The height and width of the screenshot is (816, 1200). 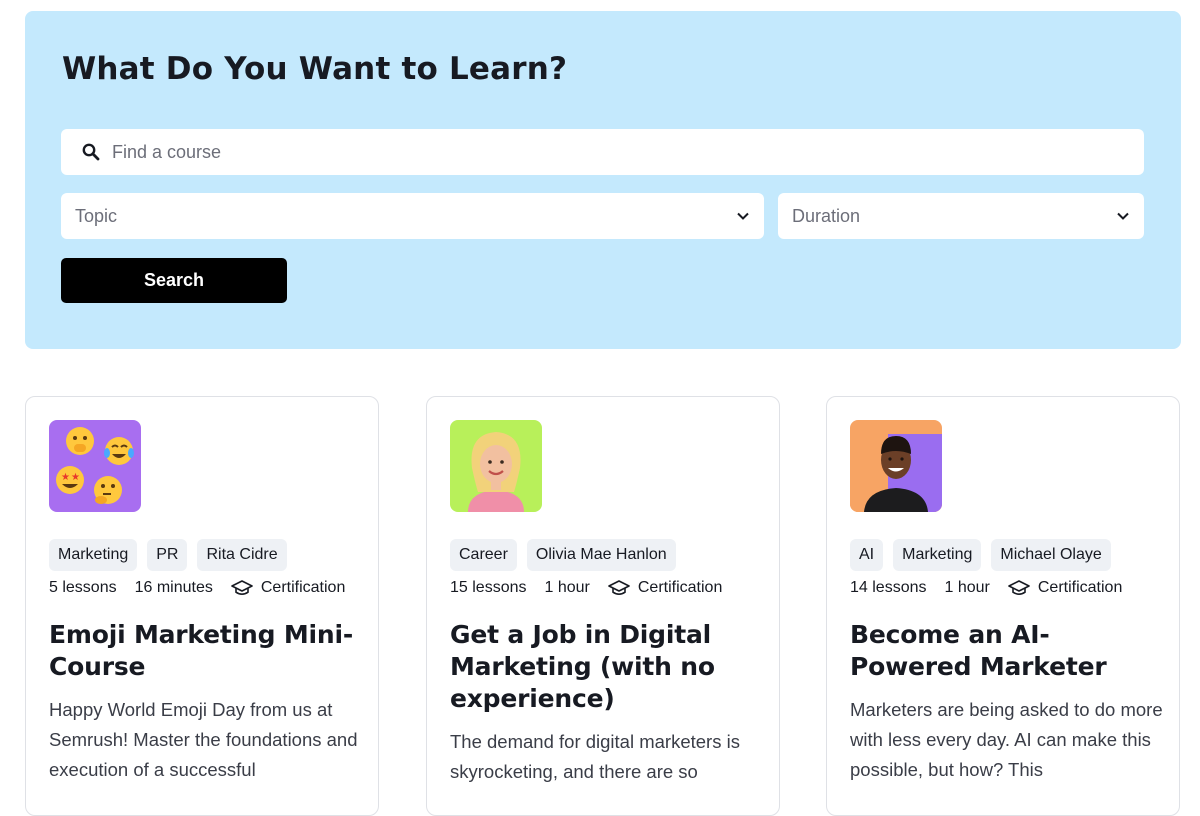 What do you see at coordinates (888, 587) in the screenshot?
I see `lessons-count: 14 lessons` at bounding box center [888, 587].